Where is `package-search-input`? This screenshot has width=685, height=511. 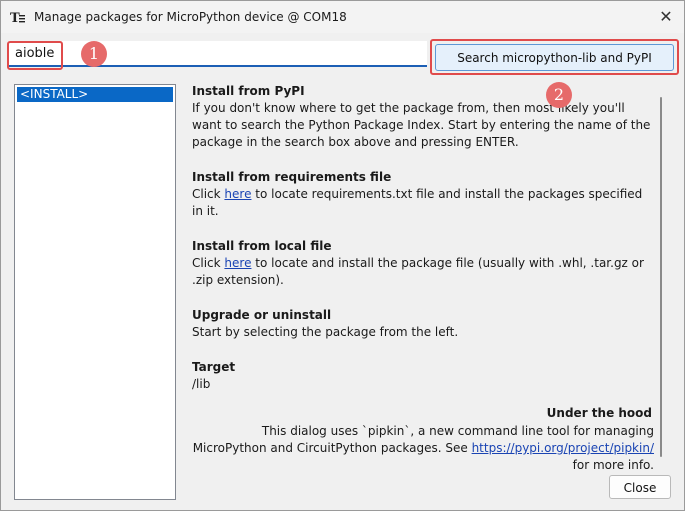 package-search-input is located at coordinates (218, 54).